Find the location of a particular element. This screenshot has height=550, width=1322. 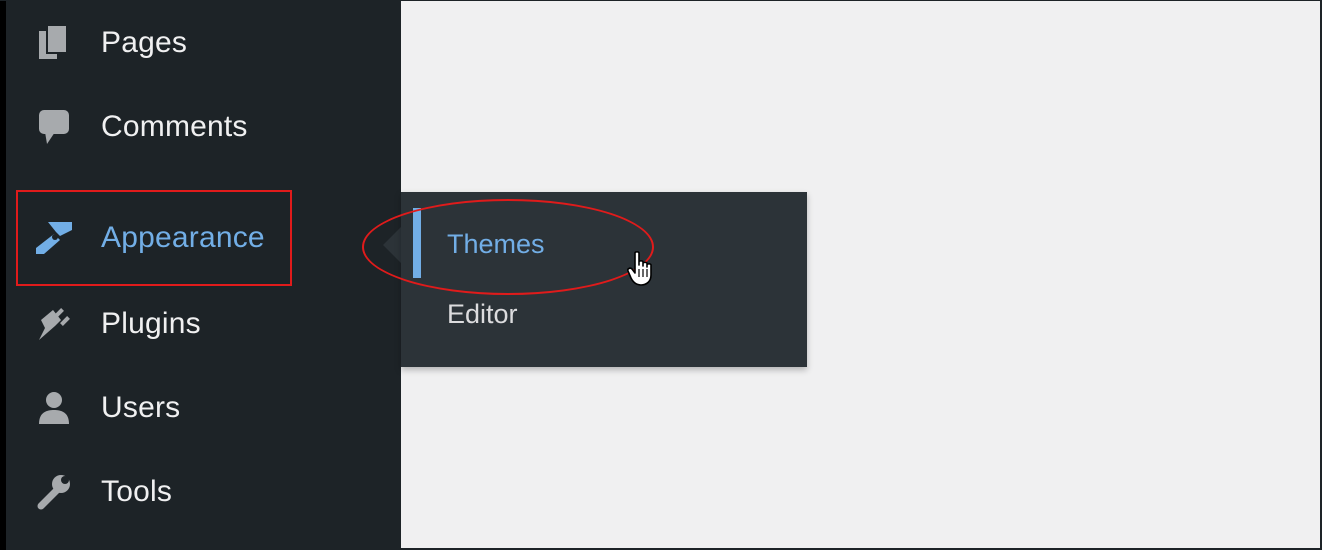

sidebar-item-users: Users is located at coordinates (207, 408).